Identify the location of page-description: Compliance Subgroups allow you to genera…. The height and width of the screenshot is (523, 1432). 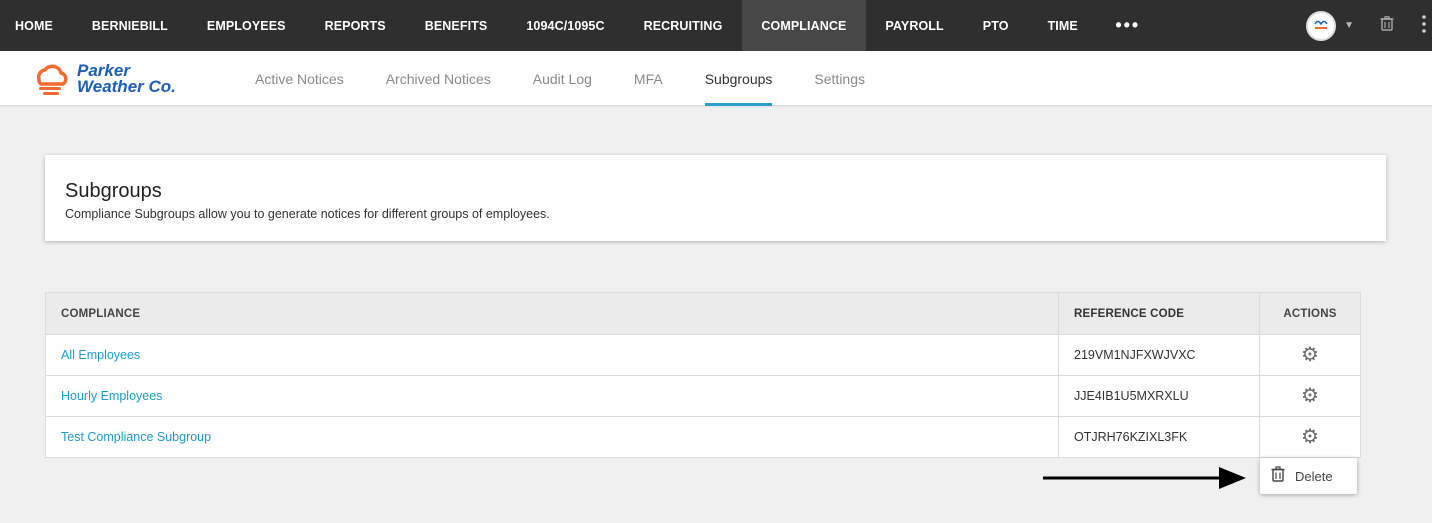
(307, 214).